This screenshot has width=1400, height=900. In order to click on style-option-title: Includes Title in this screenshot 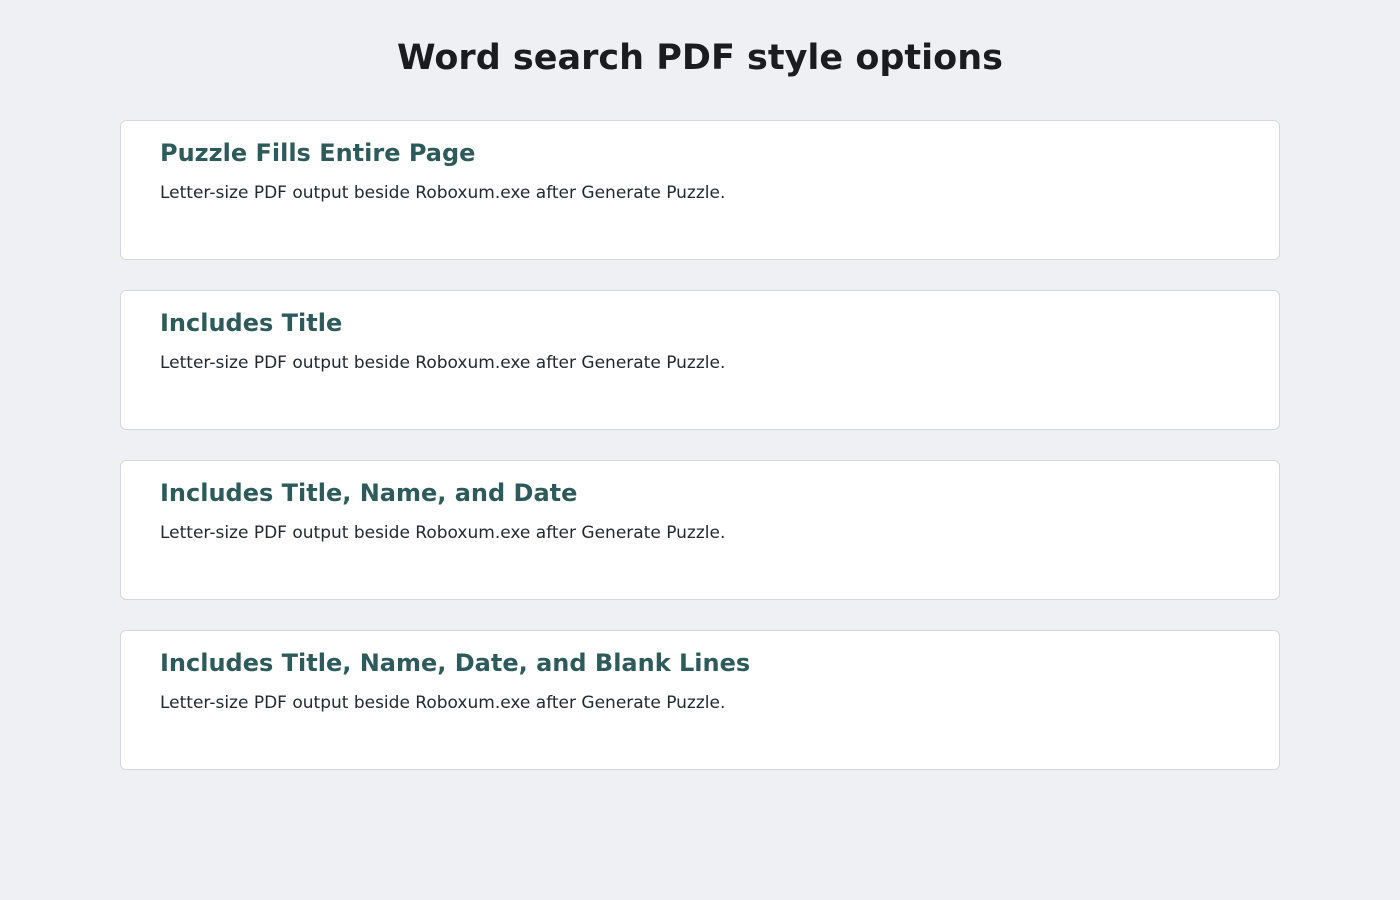, I will do `click(251, 323)`.